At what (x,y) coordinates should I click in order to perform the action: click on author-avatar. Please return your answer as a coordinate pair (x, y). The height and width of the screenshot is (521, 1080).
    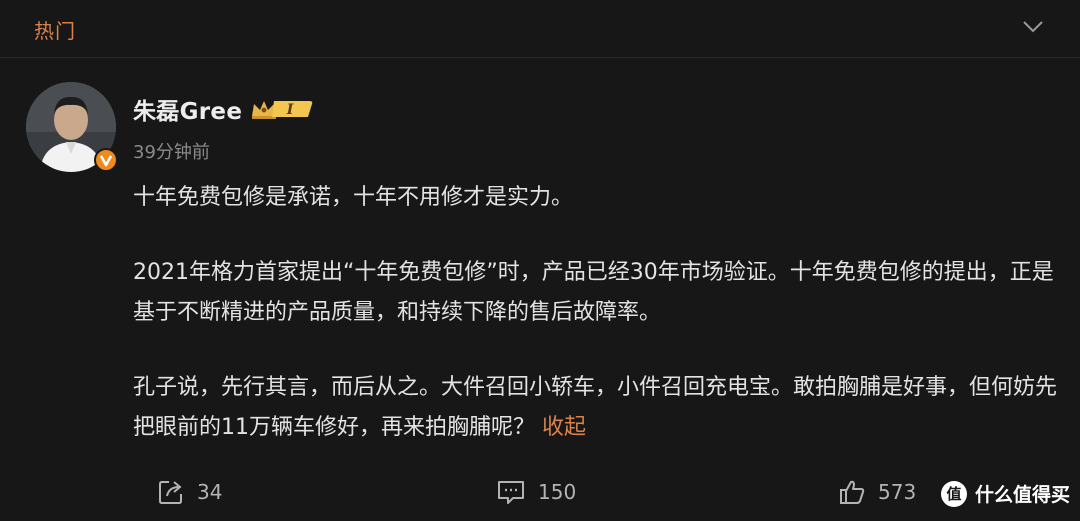
    Looking at the image, I should click on (72, 127).